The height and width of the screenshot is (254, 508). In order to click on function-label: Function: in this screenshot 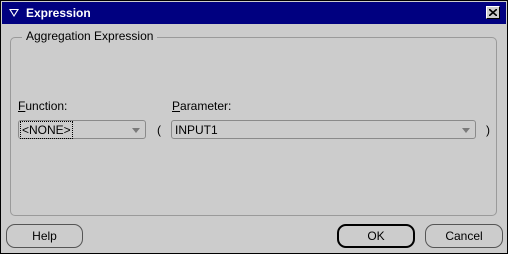, I will do `click(43, 106)`.